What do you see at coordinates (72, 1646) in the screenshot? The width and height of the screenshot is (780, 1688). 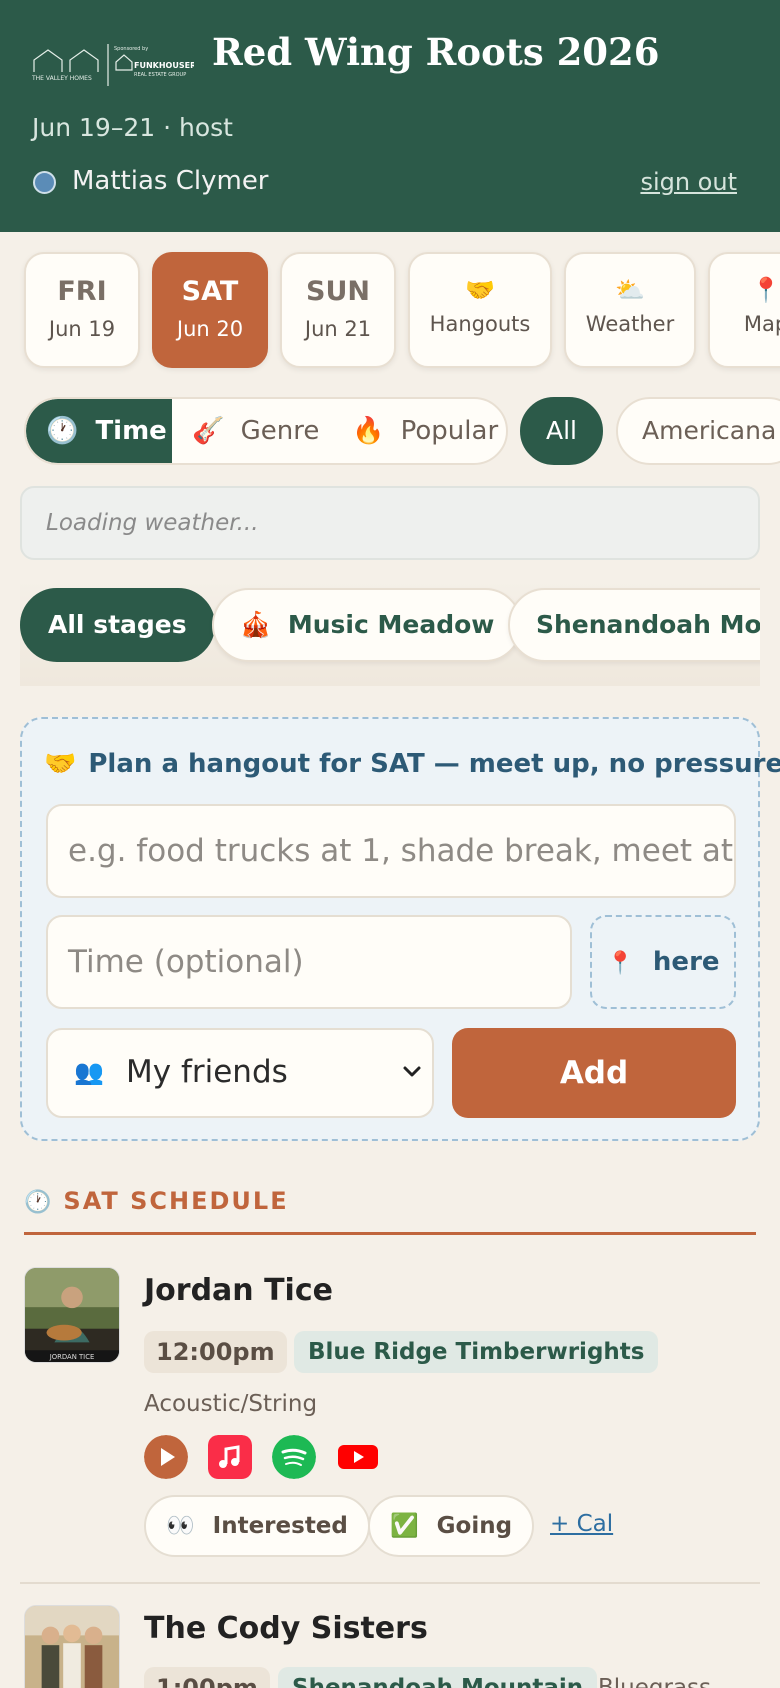 I see `artist-photo` at bounding box center [72, 1646].